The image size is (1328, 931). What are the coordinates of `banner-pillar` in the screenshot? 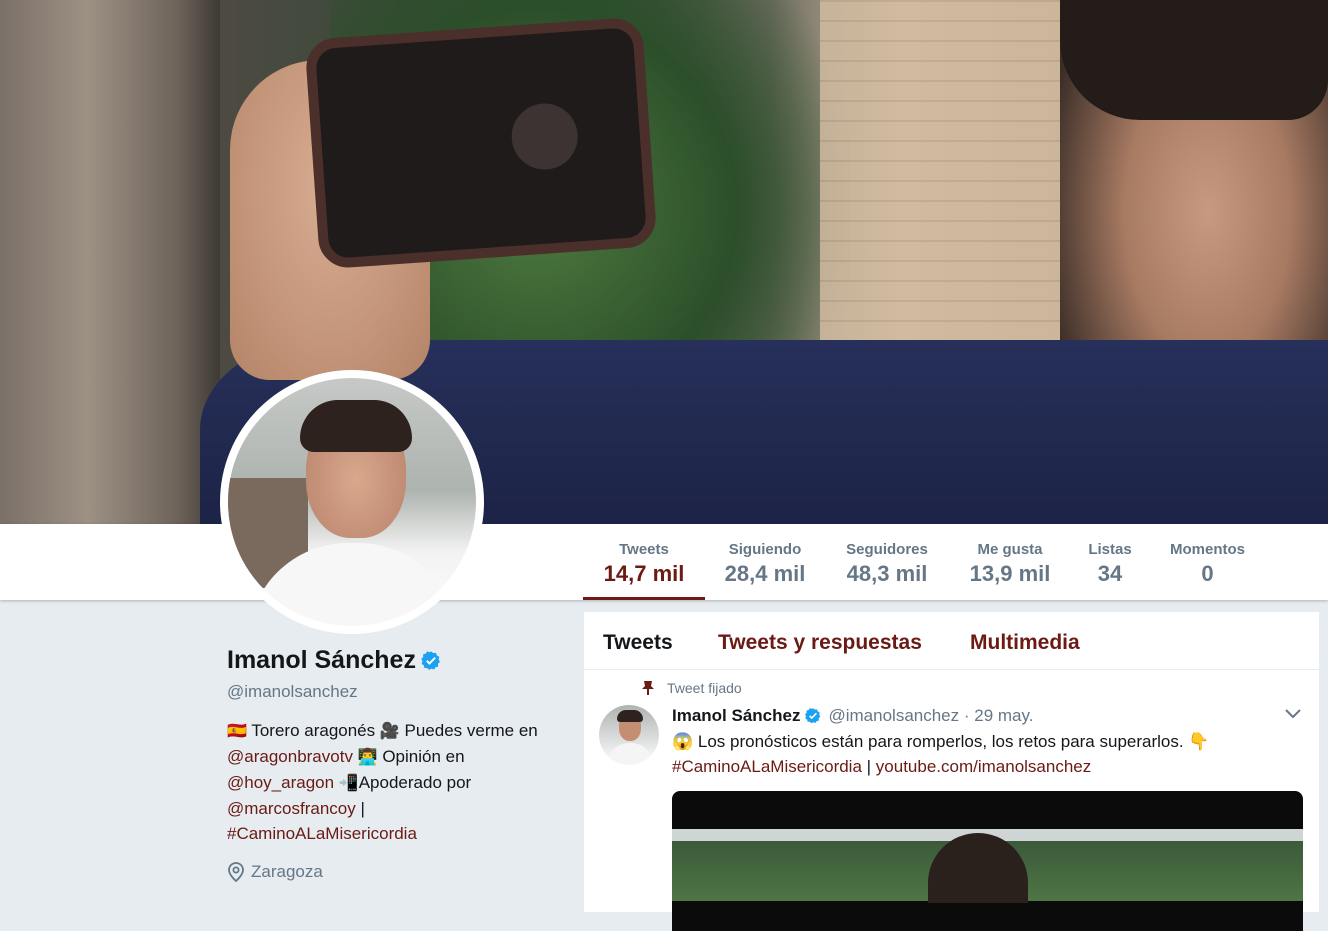 It's located at (110, 262).